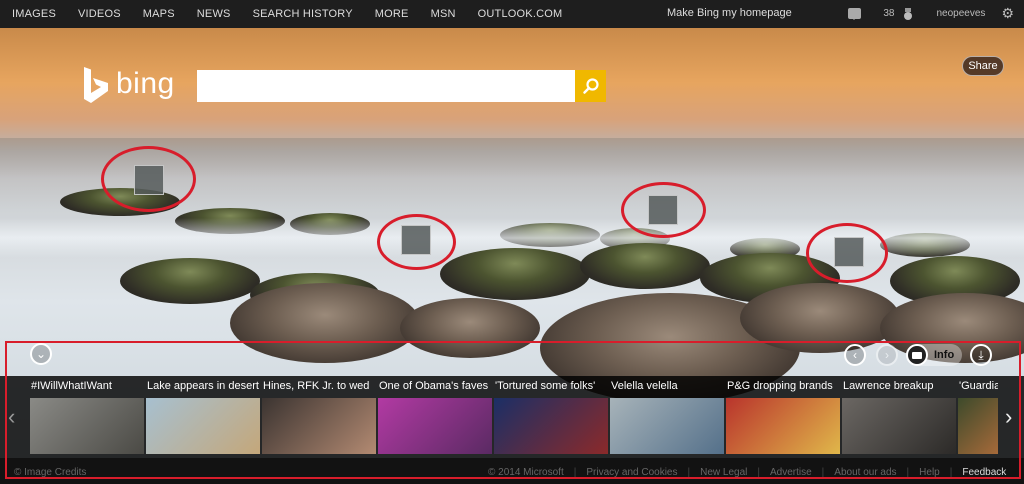 The height and width of the screenshot is (484, 1024). I want to click on reward-count: 38, so click(888, 13).